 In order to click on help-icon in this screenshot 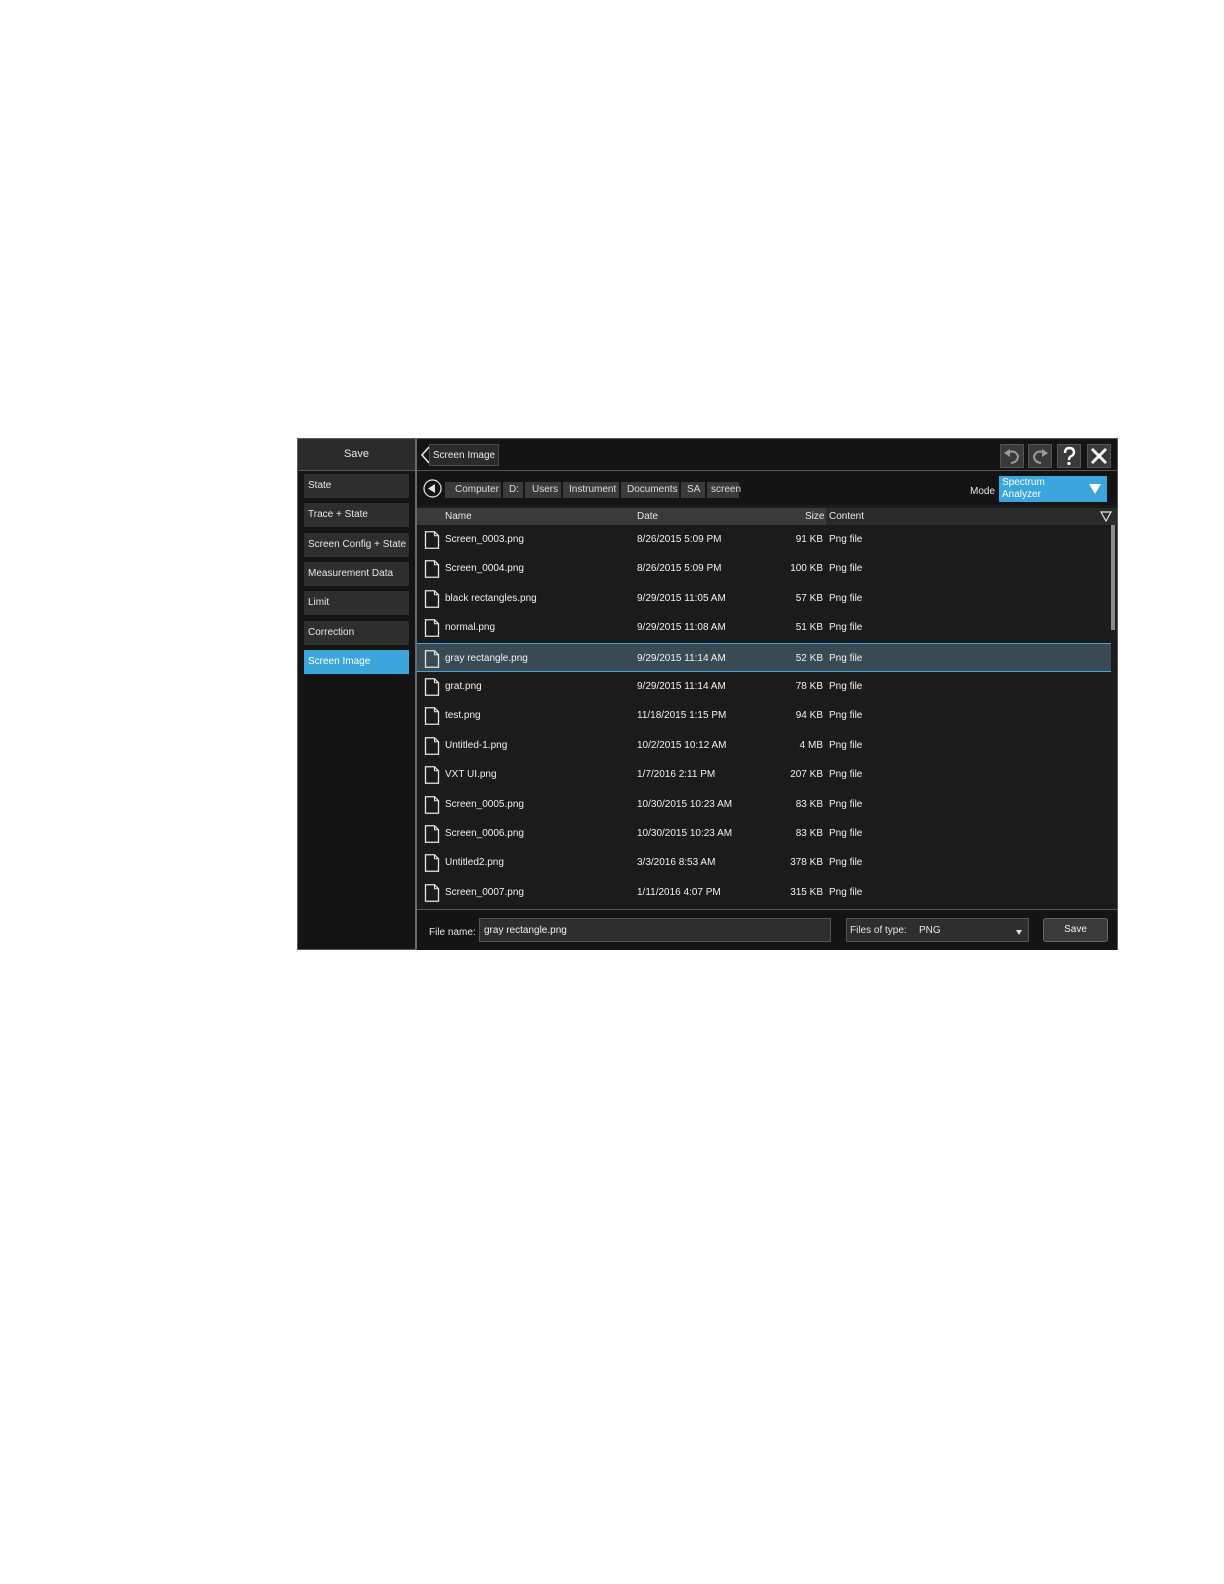, I will do `click(1069, 456)`.